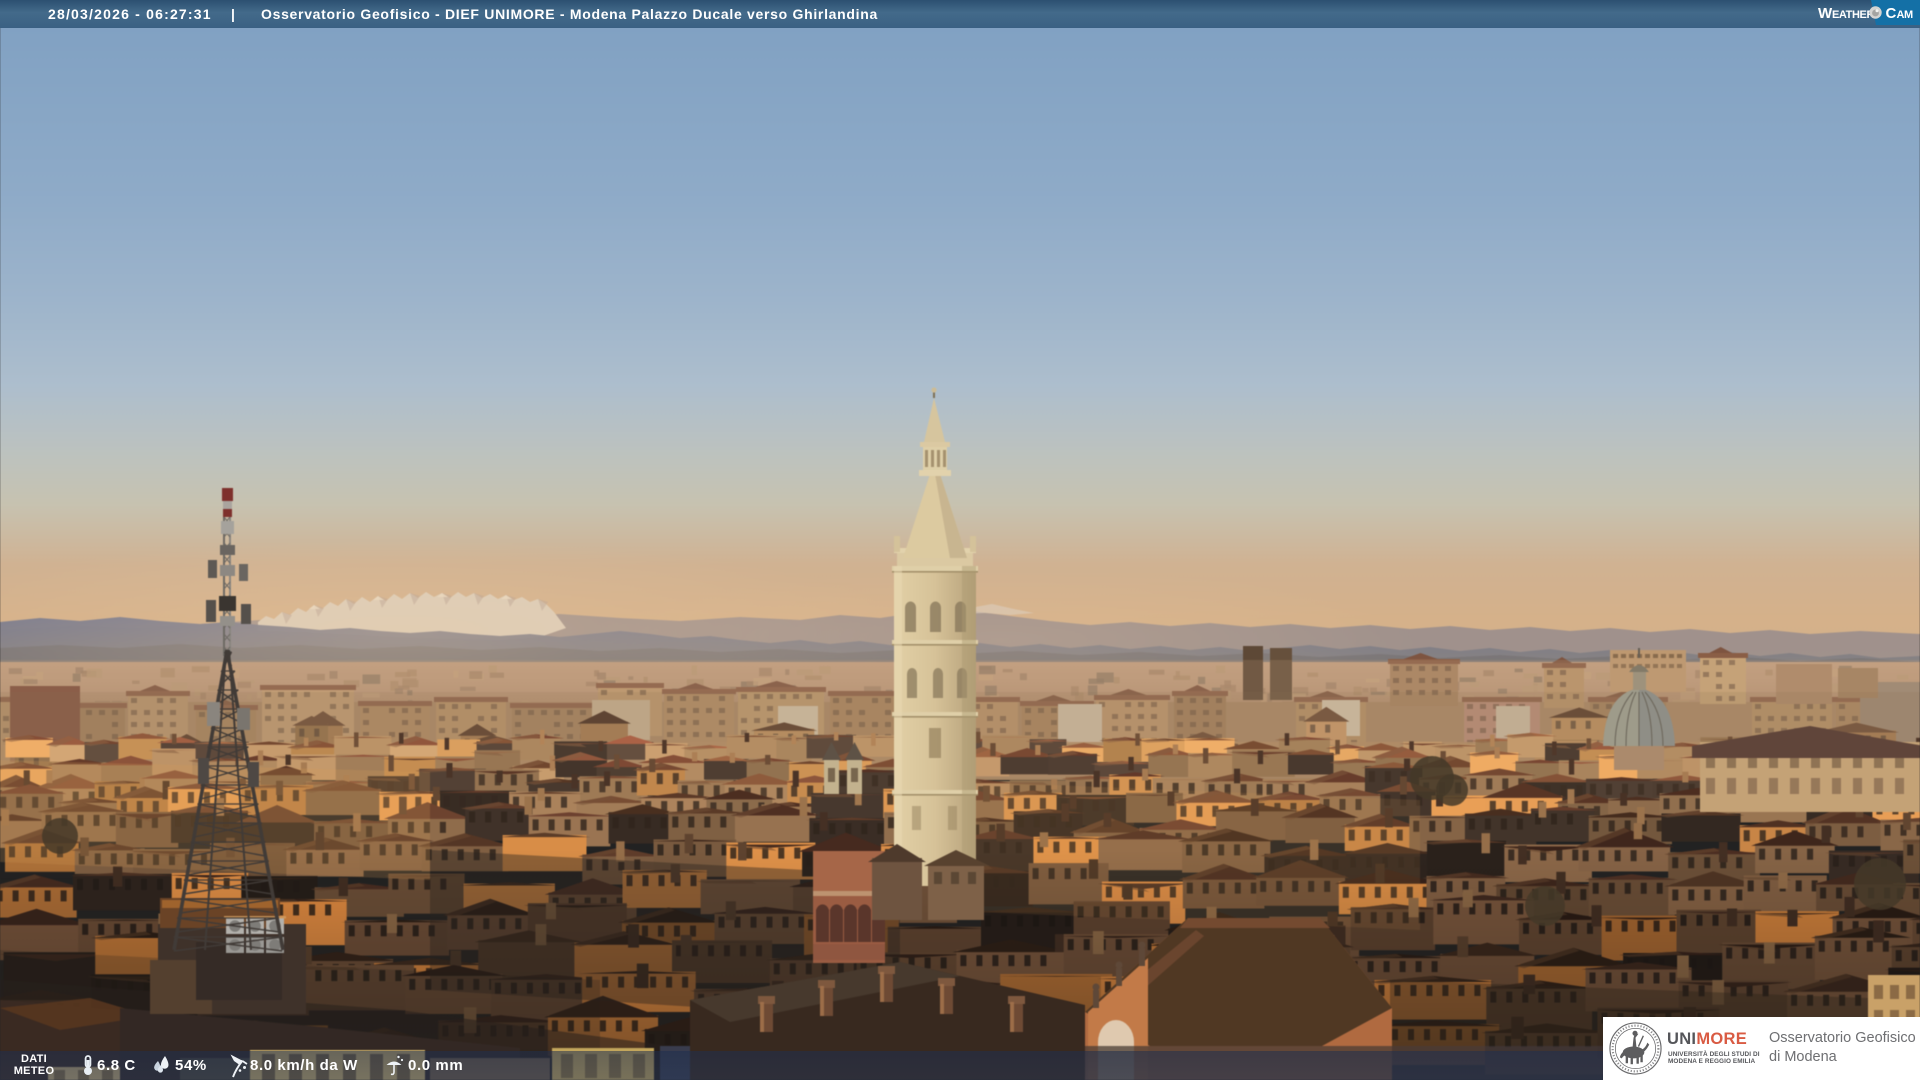 This screenshot has height=1080, width=1920. What do you see at coordinates (1853, 15) in the screenshot?
I see `svg-text: EATHER` at bounding box center [1853, 15].